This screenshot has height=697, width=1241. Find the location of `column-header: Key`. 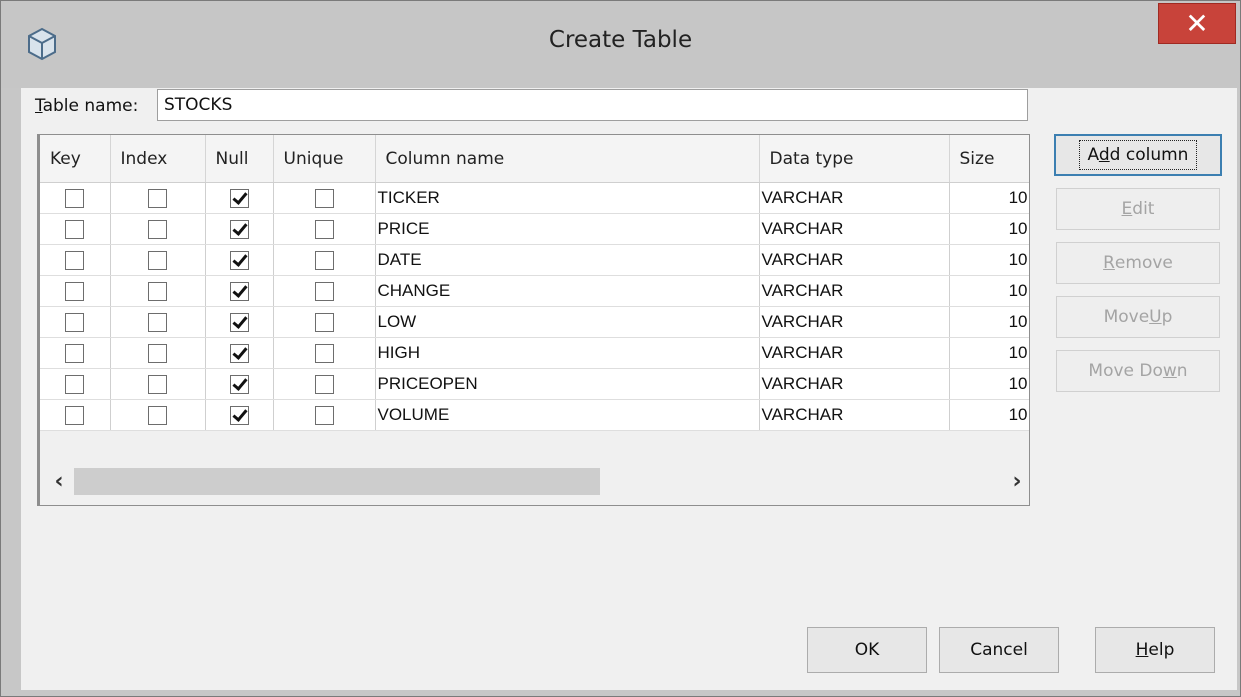

column-header: Key is located at coordinates (75, 159).